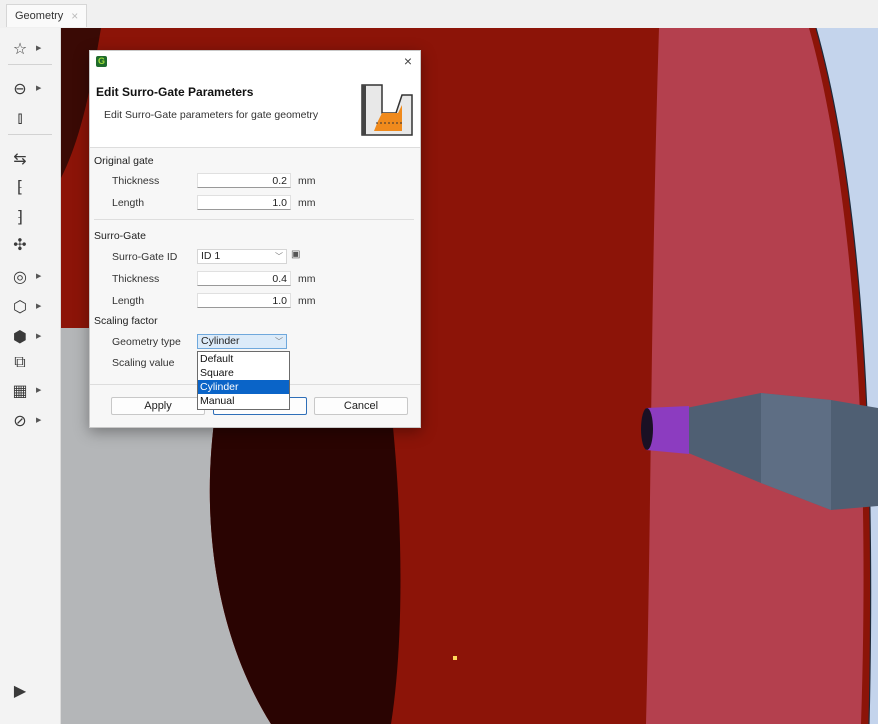 The height and width of the screenshot is (724, 878). I want to click on gate-in-icon: ⁅, so click(20, 186).